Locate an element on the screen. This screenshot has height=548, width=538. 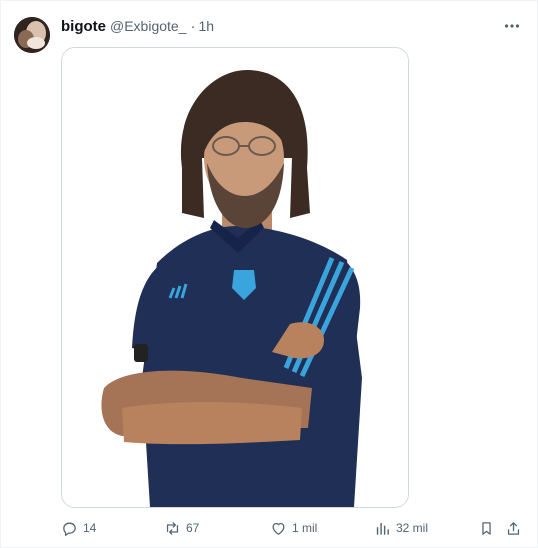
tweet-header: bigote @Exbigote_ · 1h is located at coordinates (137, 26).